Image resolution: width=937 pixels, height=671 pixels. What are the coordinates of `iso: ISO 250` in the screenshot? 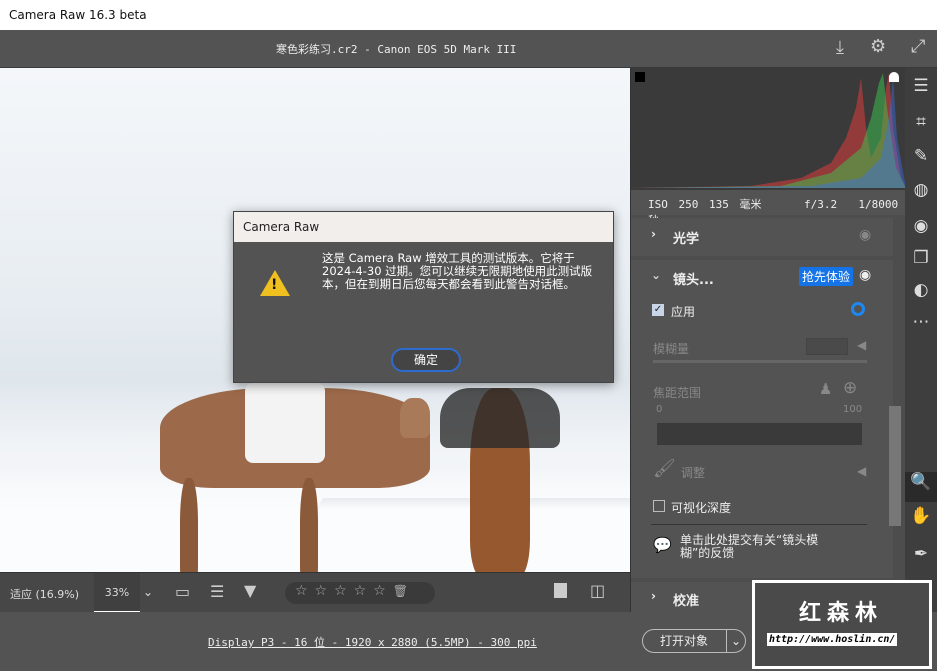 It's located at (673, 204).